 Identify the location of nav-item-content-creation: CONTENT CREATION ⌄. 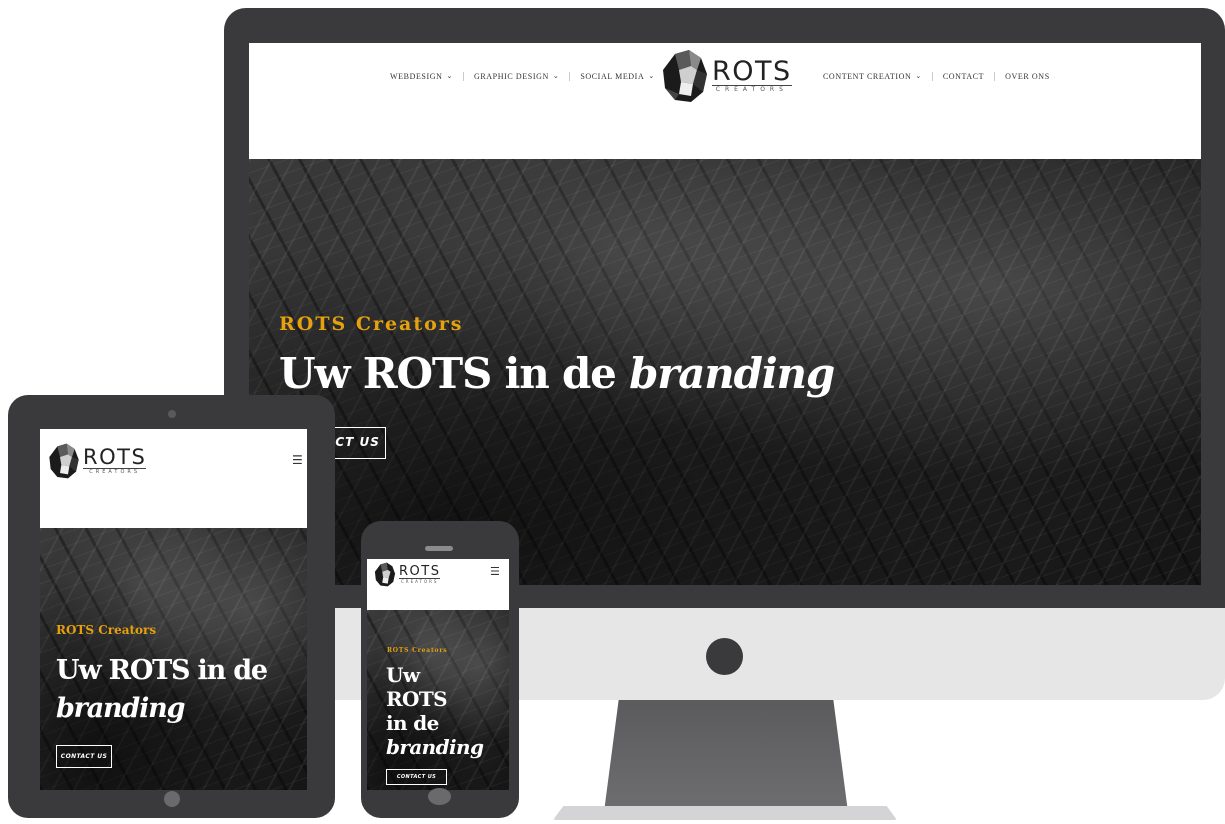
(873, 76).